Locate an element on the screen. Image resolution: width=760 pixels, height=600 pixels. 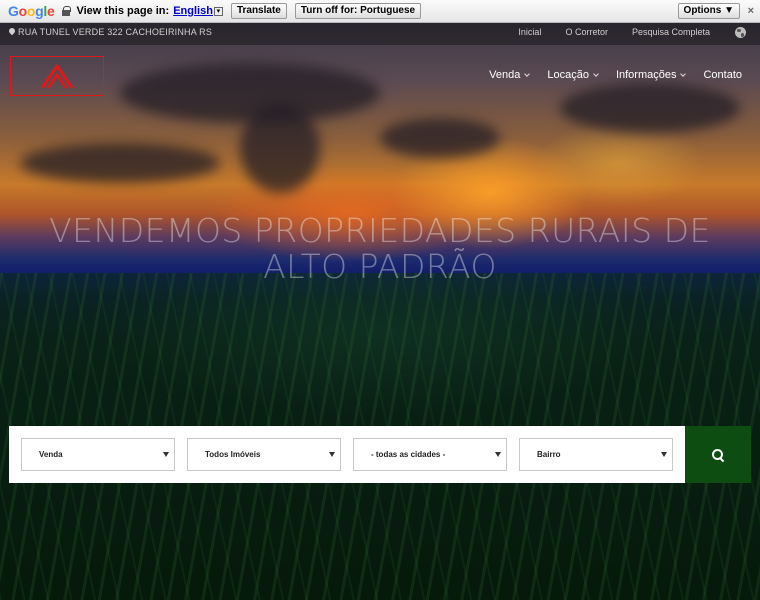
site-logo is located at coordinates (57, 76).